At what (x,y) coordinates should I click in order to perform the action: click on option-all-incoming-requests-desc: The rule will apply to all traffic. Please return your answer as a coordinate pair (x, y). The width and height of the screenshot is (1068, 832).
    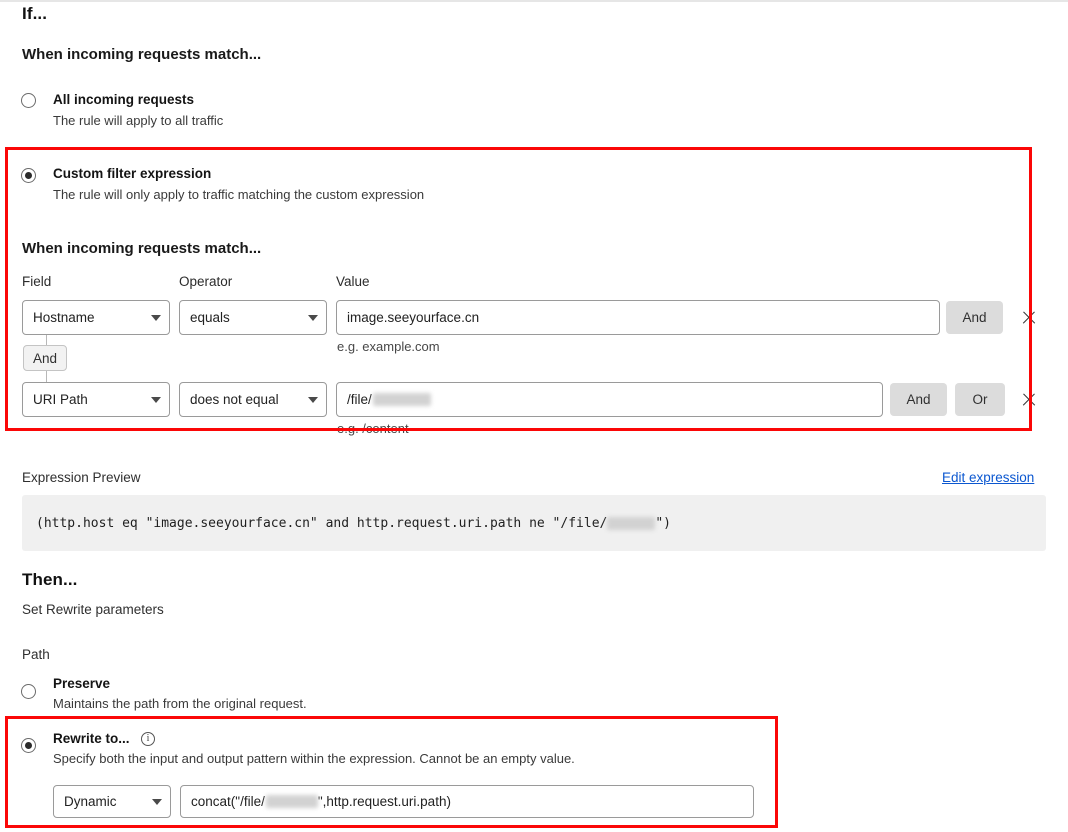
    Looking at the image, I should click on (138, 120).